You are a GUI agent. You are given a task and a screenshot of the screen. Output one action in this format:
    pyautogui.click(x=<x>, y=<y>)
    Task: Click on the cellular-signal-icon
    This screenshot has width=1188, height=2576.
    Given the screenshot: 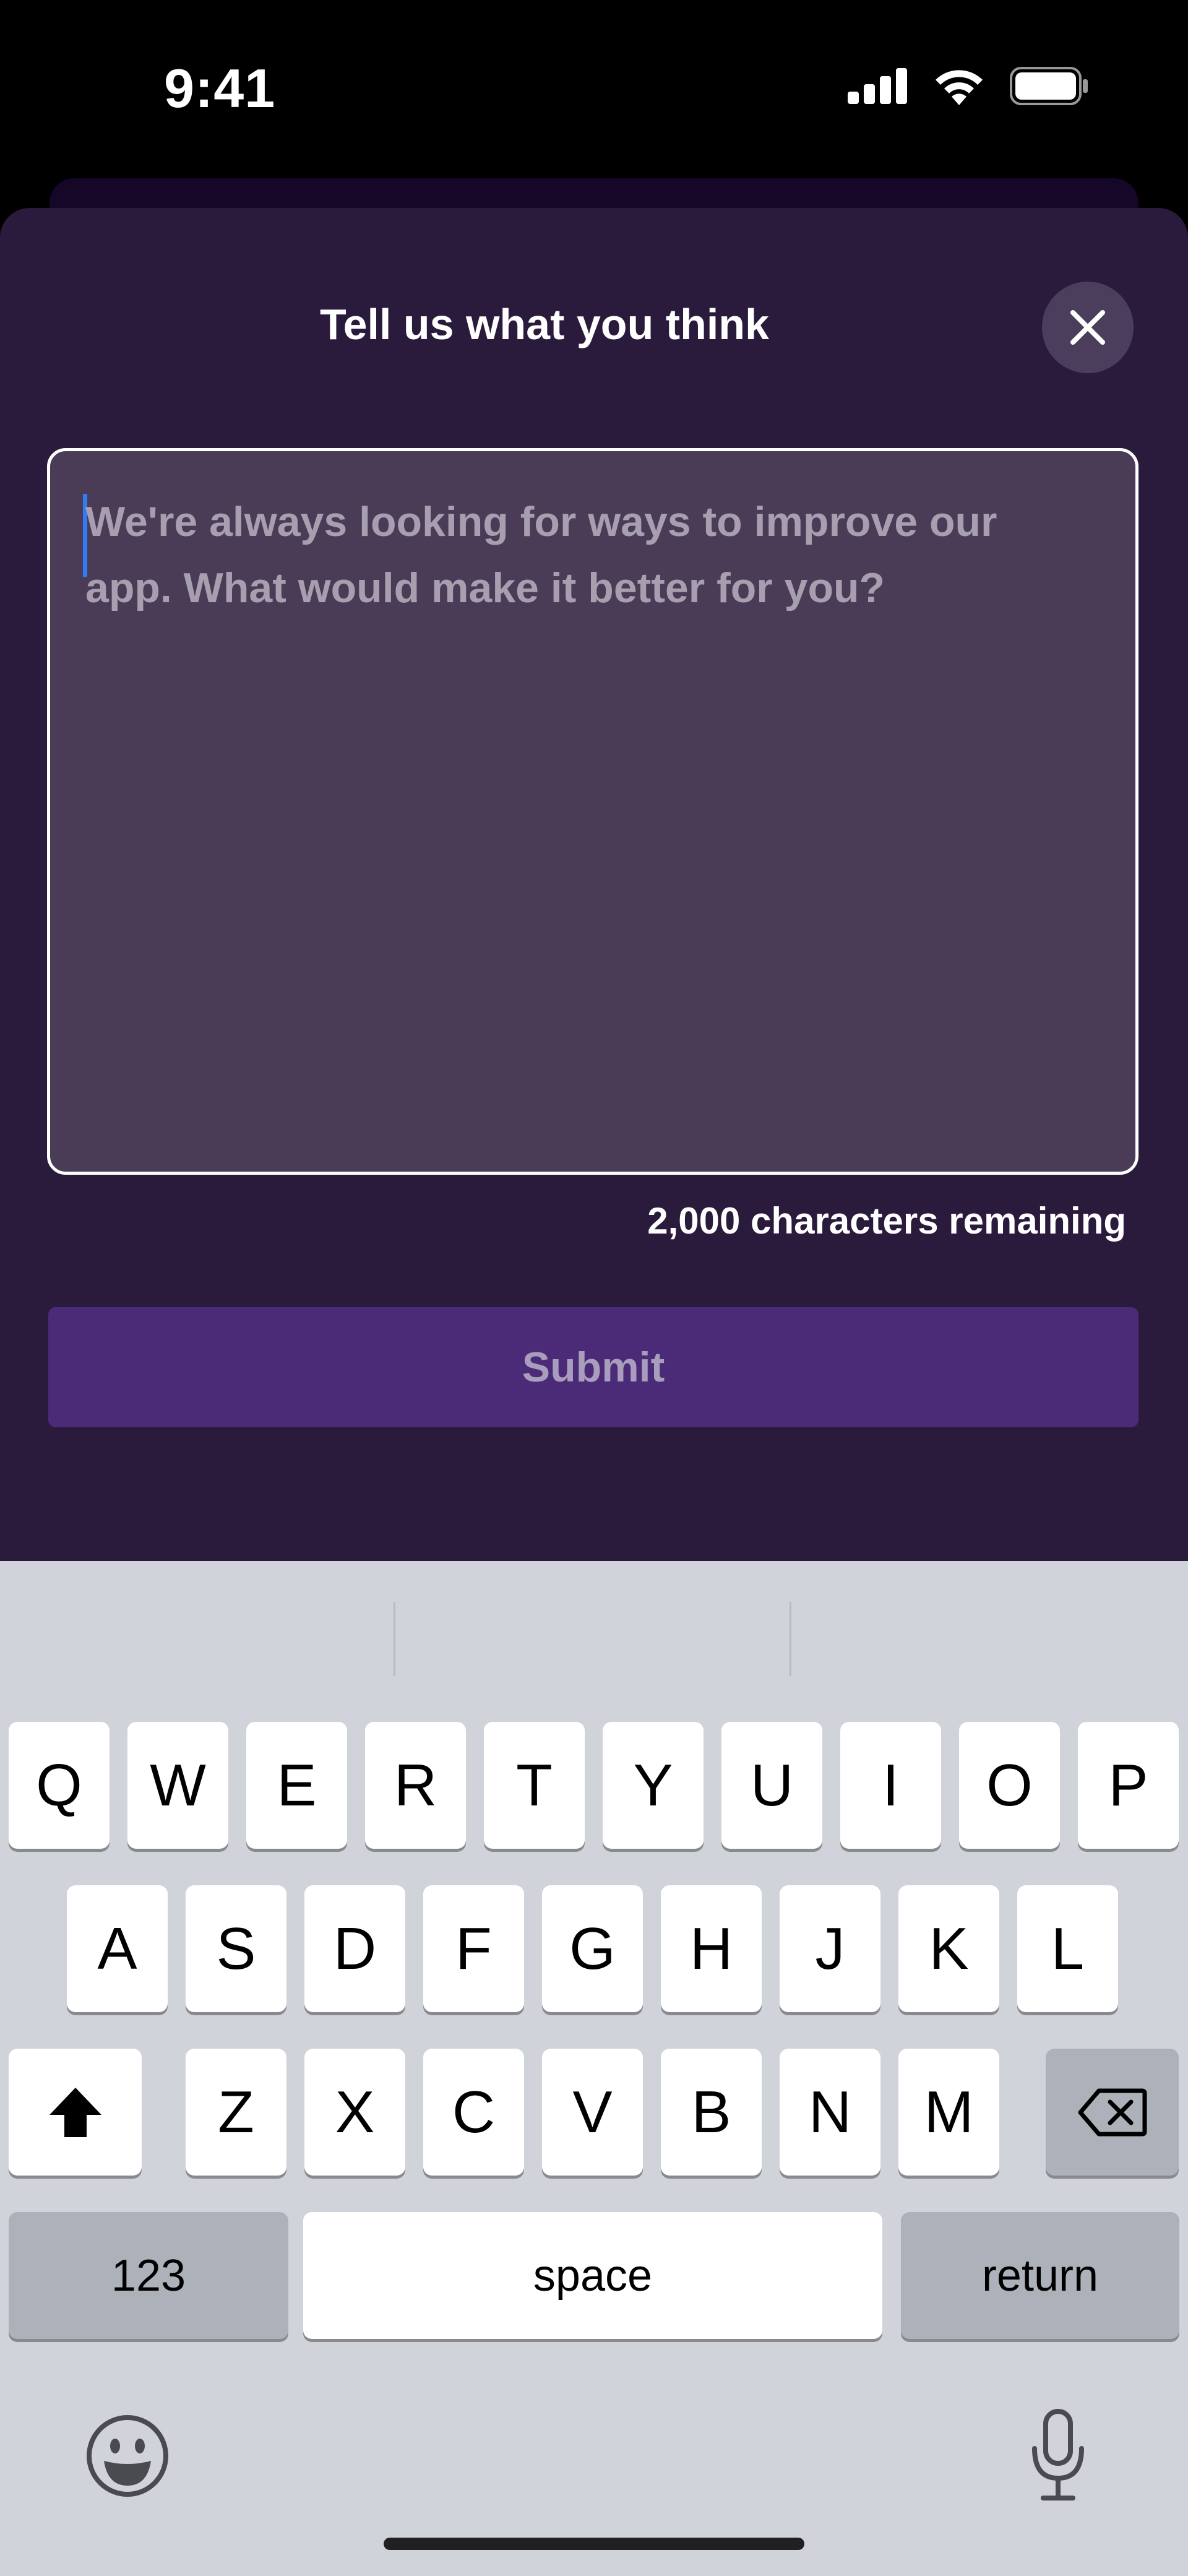 What is the action you would take?
    pyautogui.click(x=878, y=86)
    